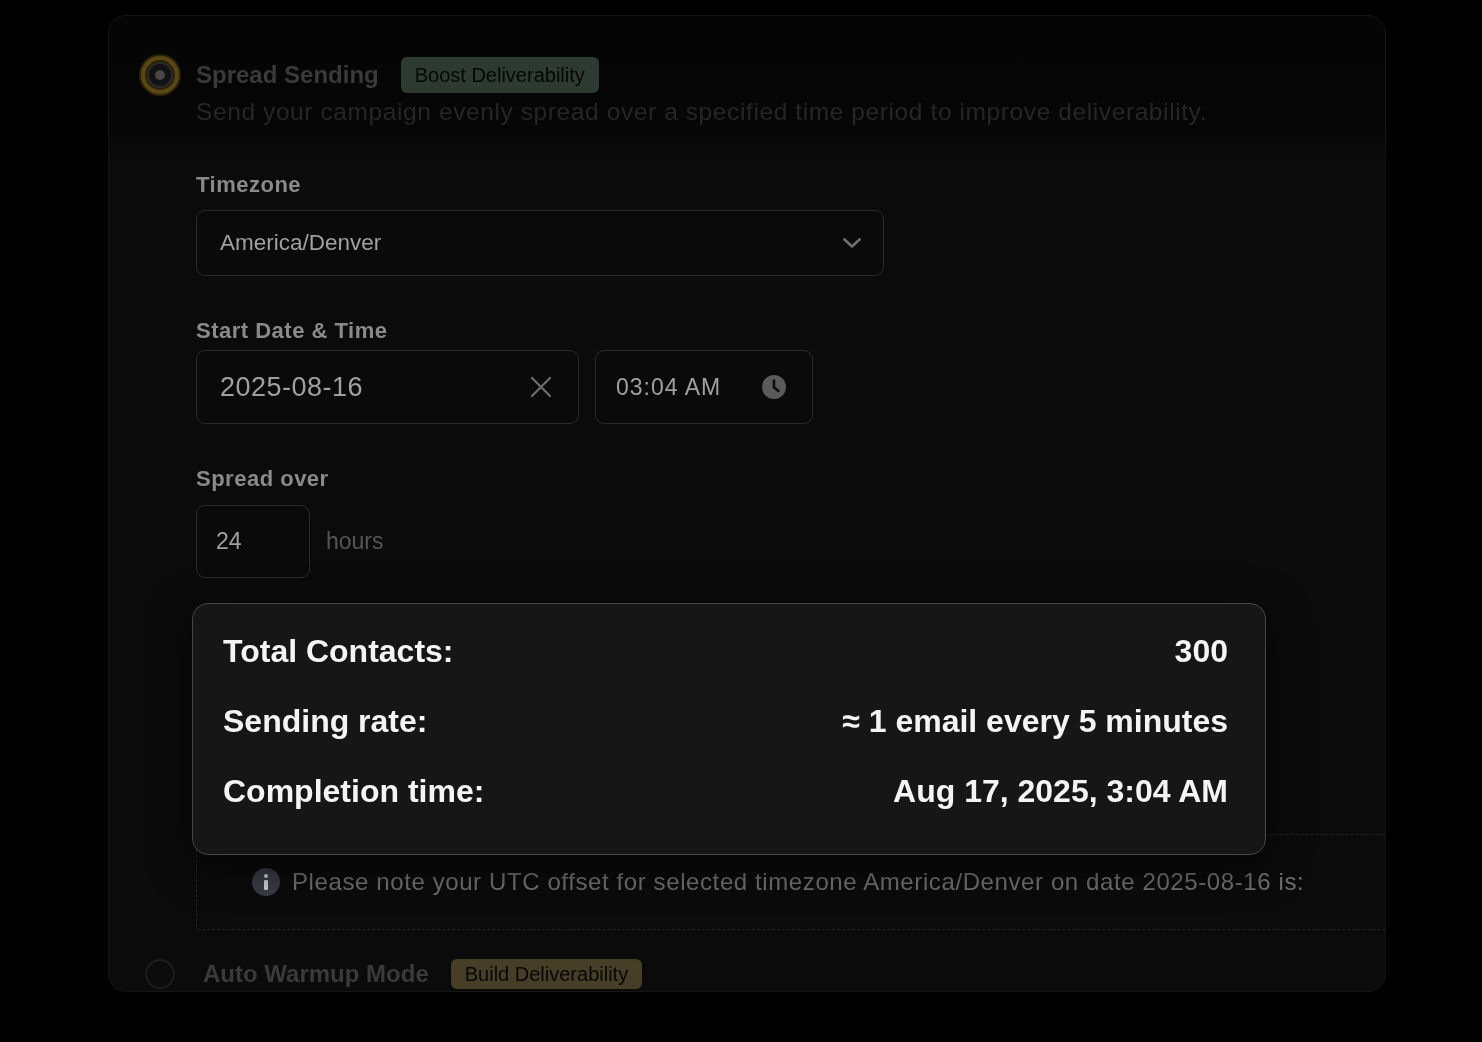  What do you see at coordinates (852, 243) in the screenshot?
I see `chevron-down-icon` at bounding box center [852, 243].